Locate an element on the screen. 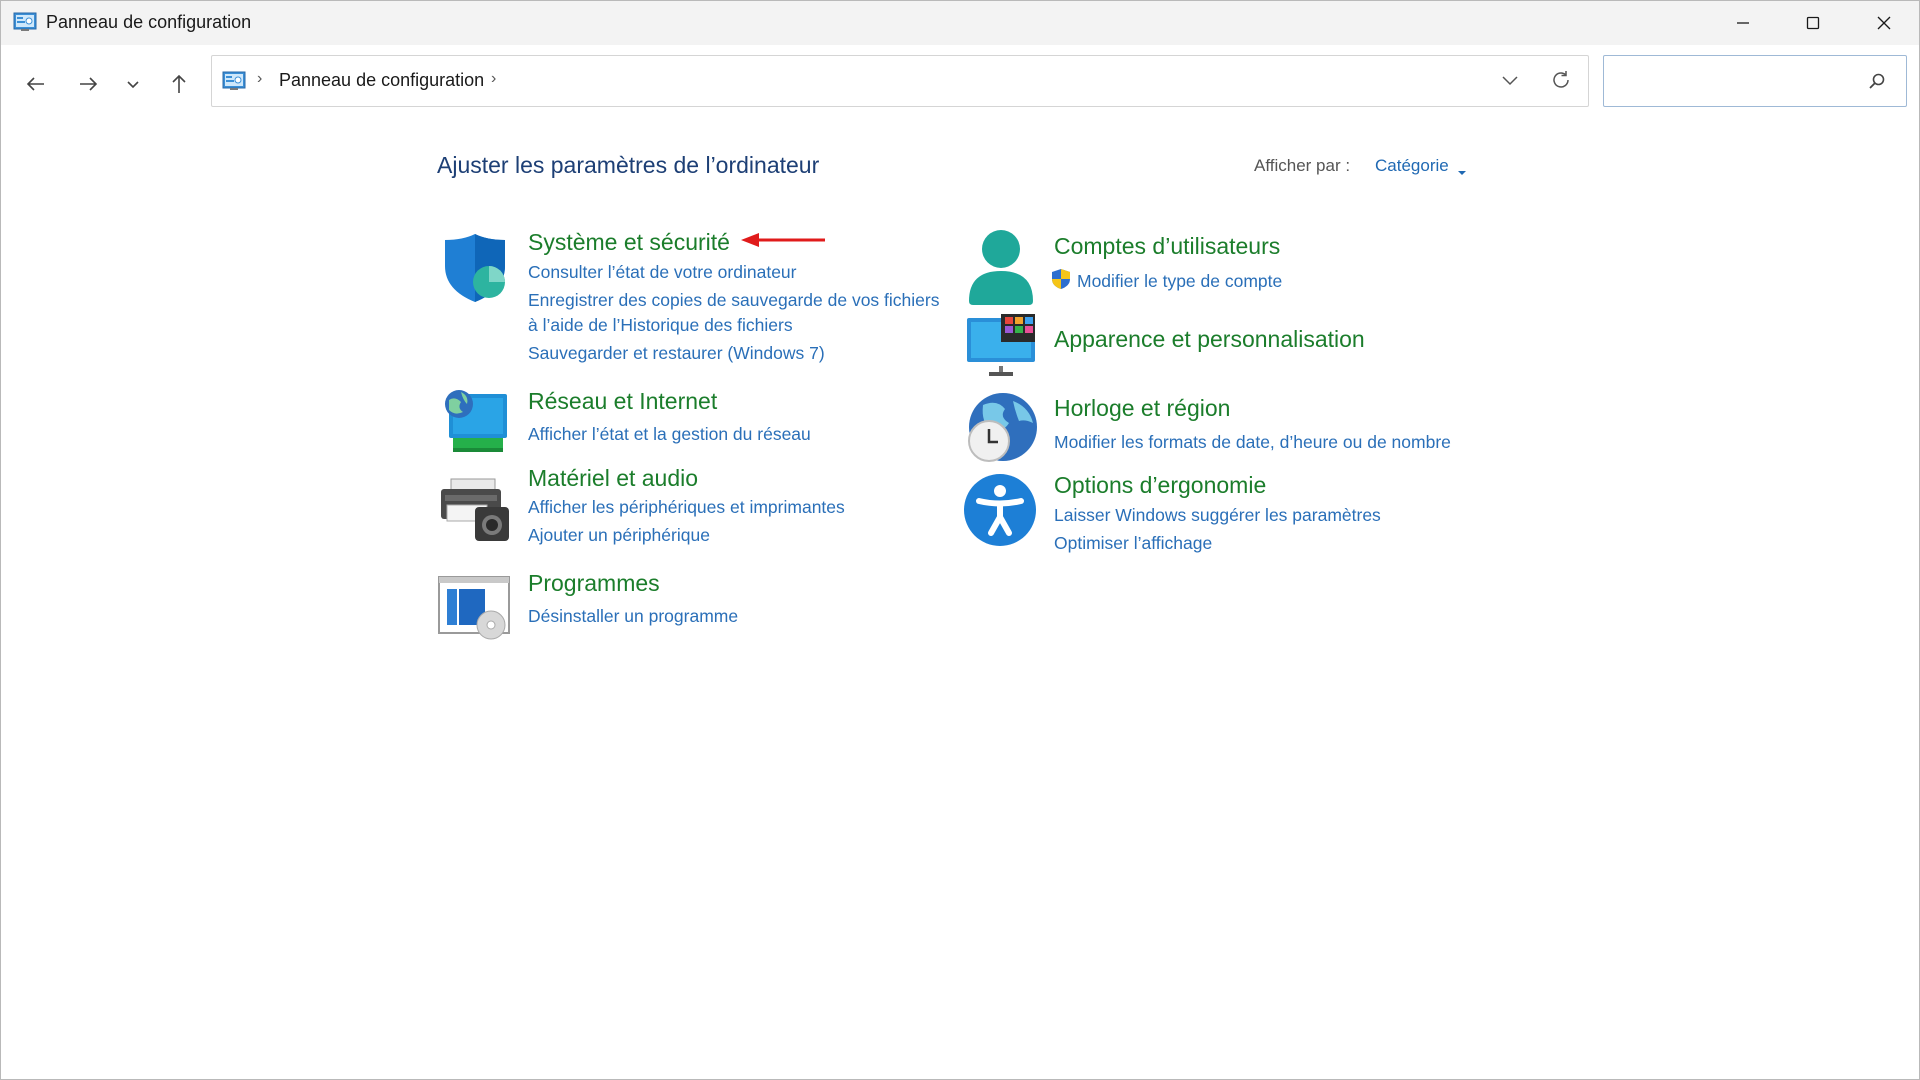  maximize-button is located at coordinates (1813, 23).